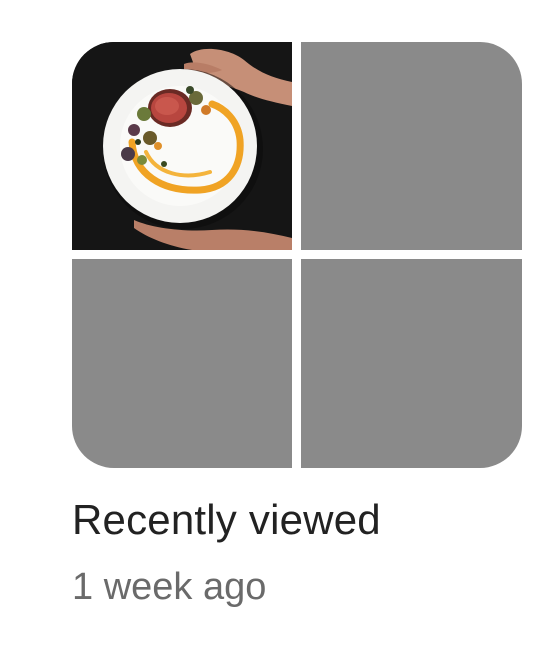 This screenshot has width=548, height=662. What do you see at coordinates (411, 146) in the screenshot?
I see `cover-placeholder-top-right` at bounding box center [411, 146].